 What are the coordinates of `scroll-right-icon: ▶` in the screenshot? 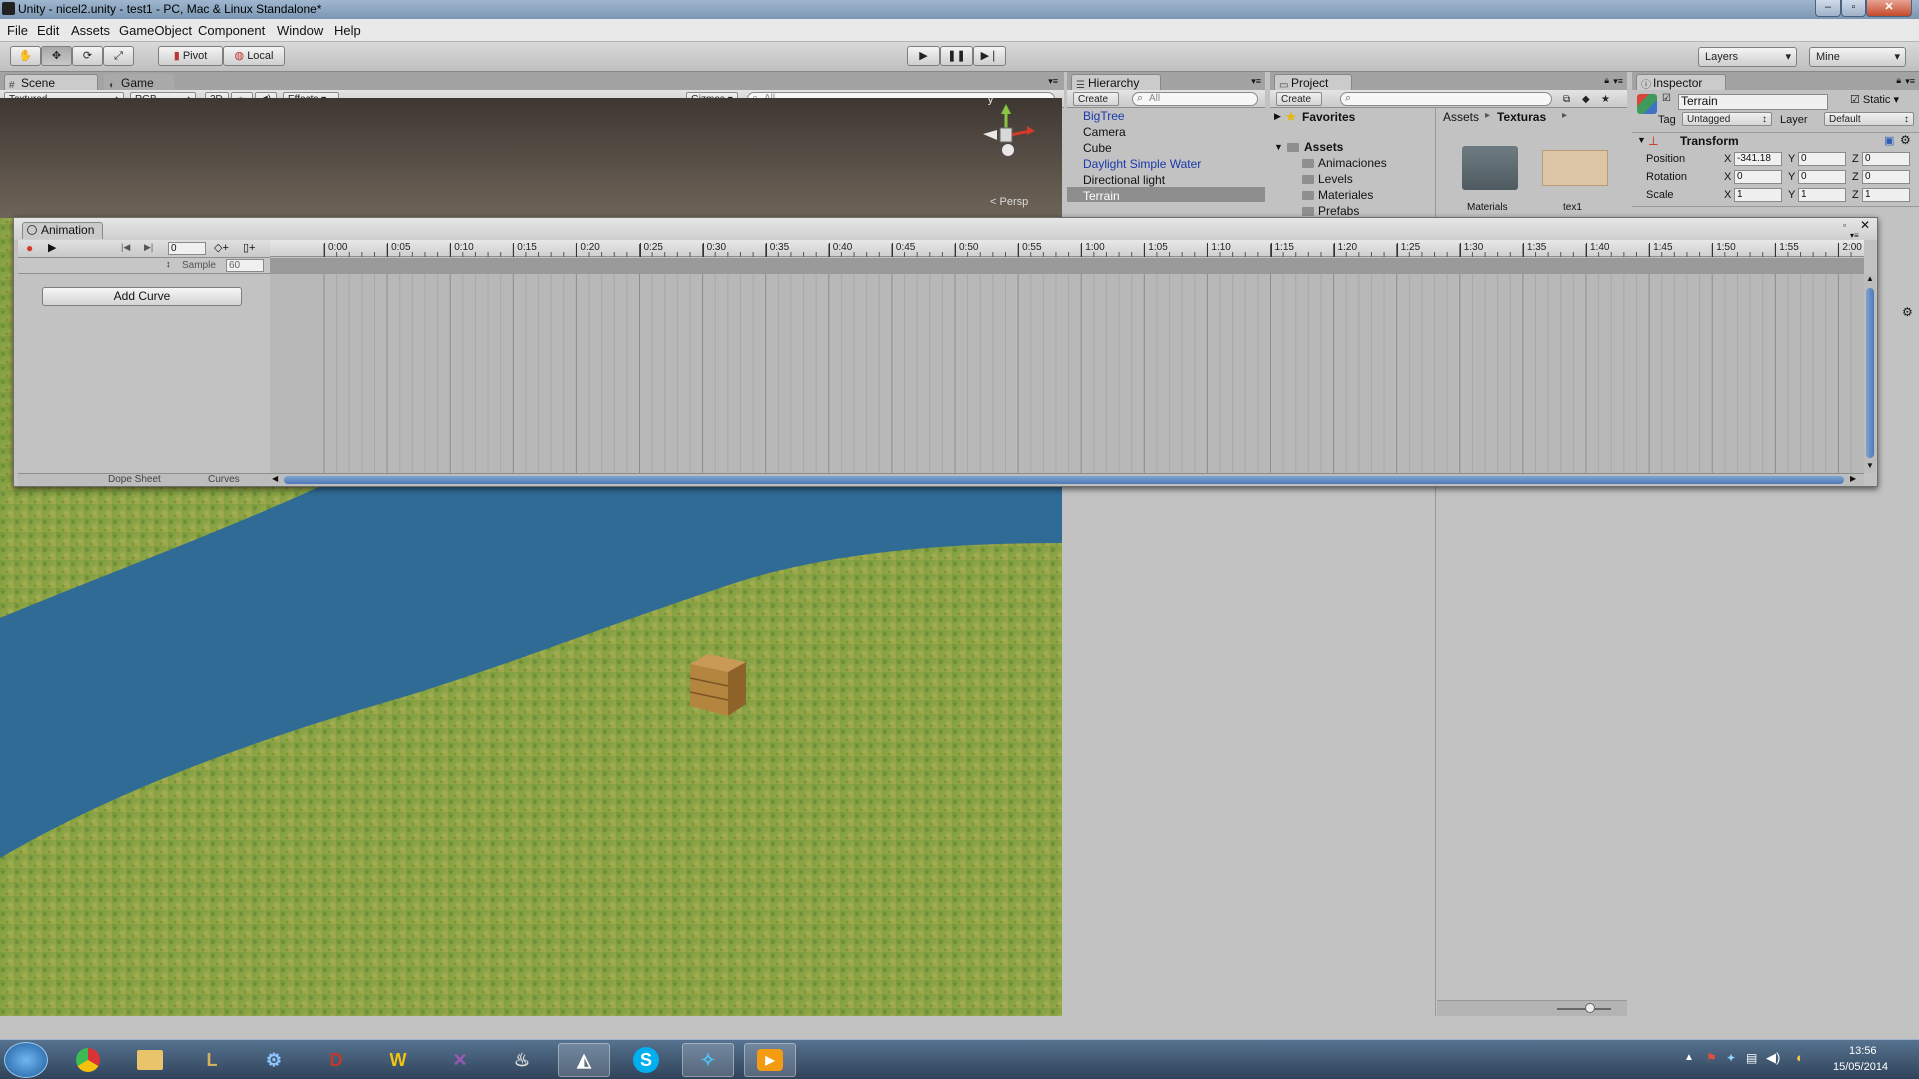 It's located at (1853, 478).